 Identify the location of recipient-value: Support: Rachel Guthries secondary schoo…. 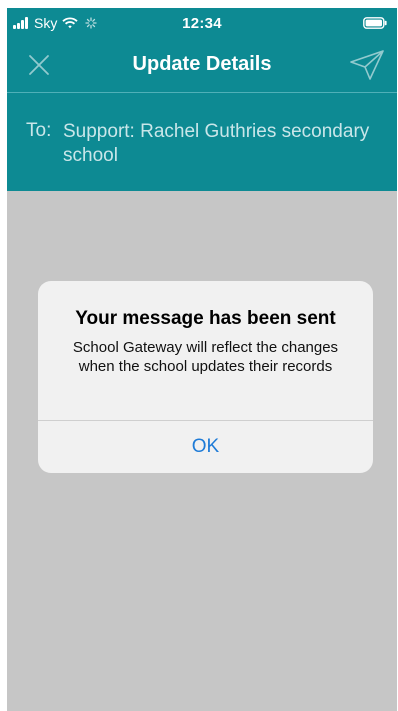
(216, 143).